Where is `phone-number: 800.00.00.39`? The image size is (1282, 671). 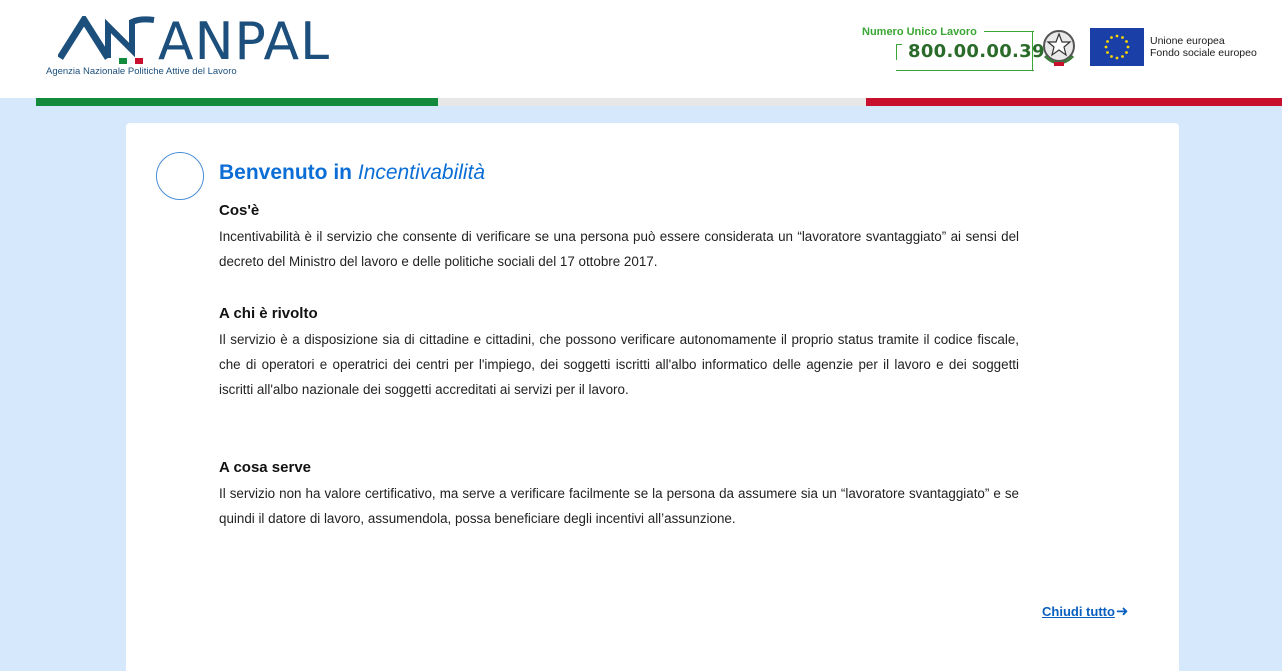
phone-number: 800.00.00.39 is located at coordinates (976, 51).